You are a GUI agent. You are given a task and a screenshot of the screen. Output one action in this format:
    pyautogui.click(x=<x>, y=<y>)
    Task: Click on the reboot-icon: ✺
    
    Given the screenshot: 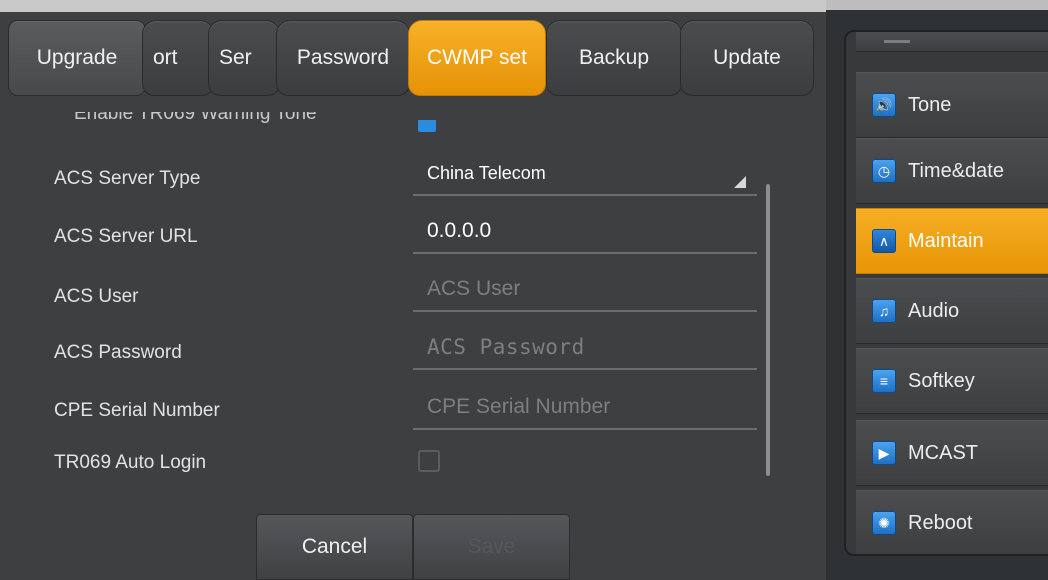 What is the action you would take?
    pyautogui.click(x=884, y=523)
    